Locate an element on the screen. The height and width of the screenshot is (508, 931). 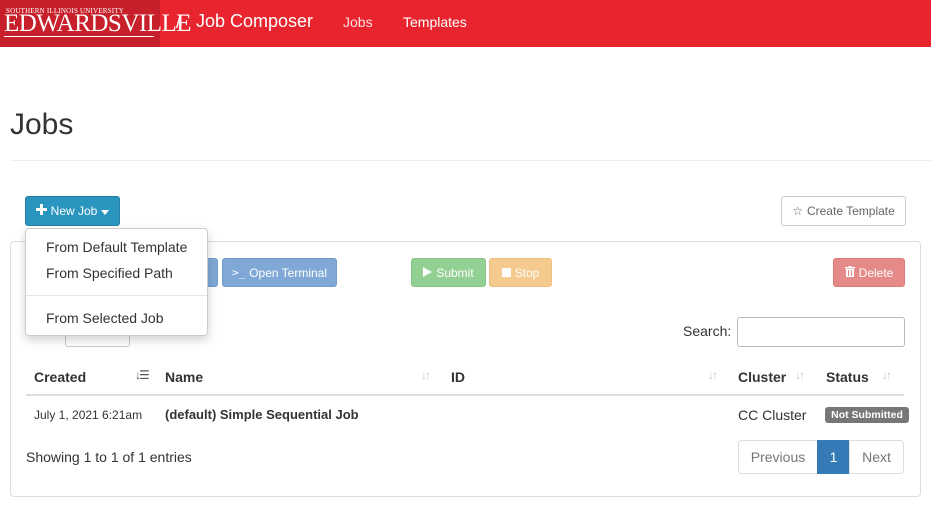
search-input is located at coordinates (821, 332).